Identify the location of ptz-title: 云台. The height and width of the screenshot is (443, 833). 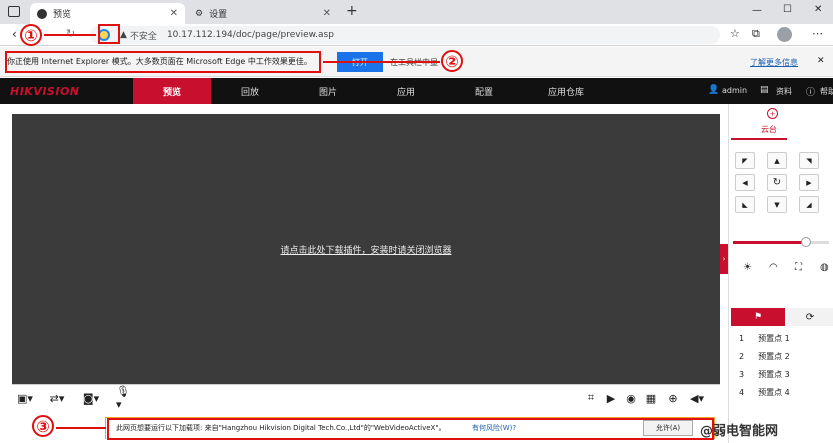
(769, 129).